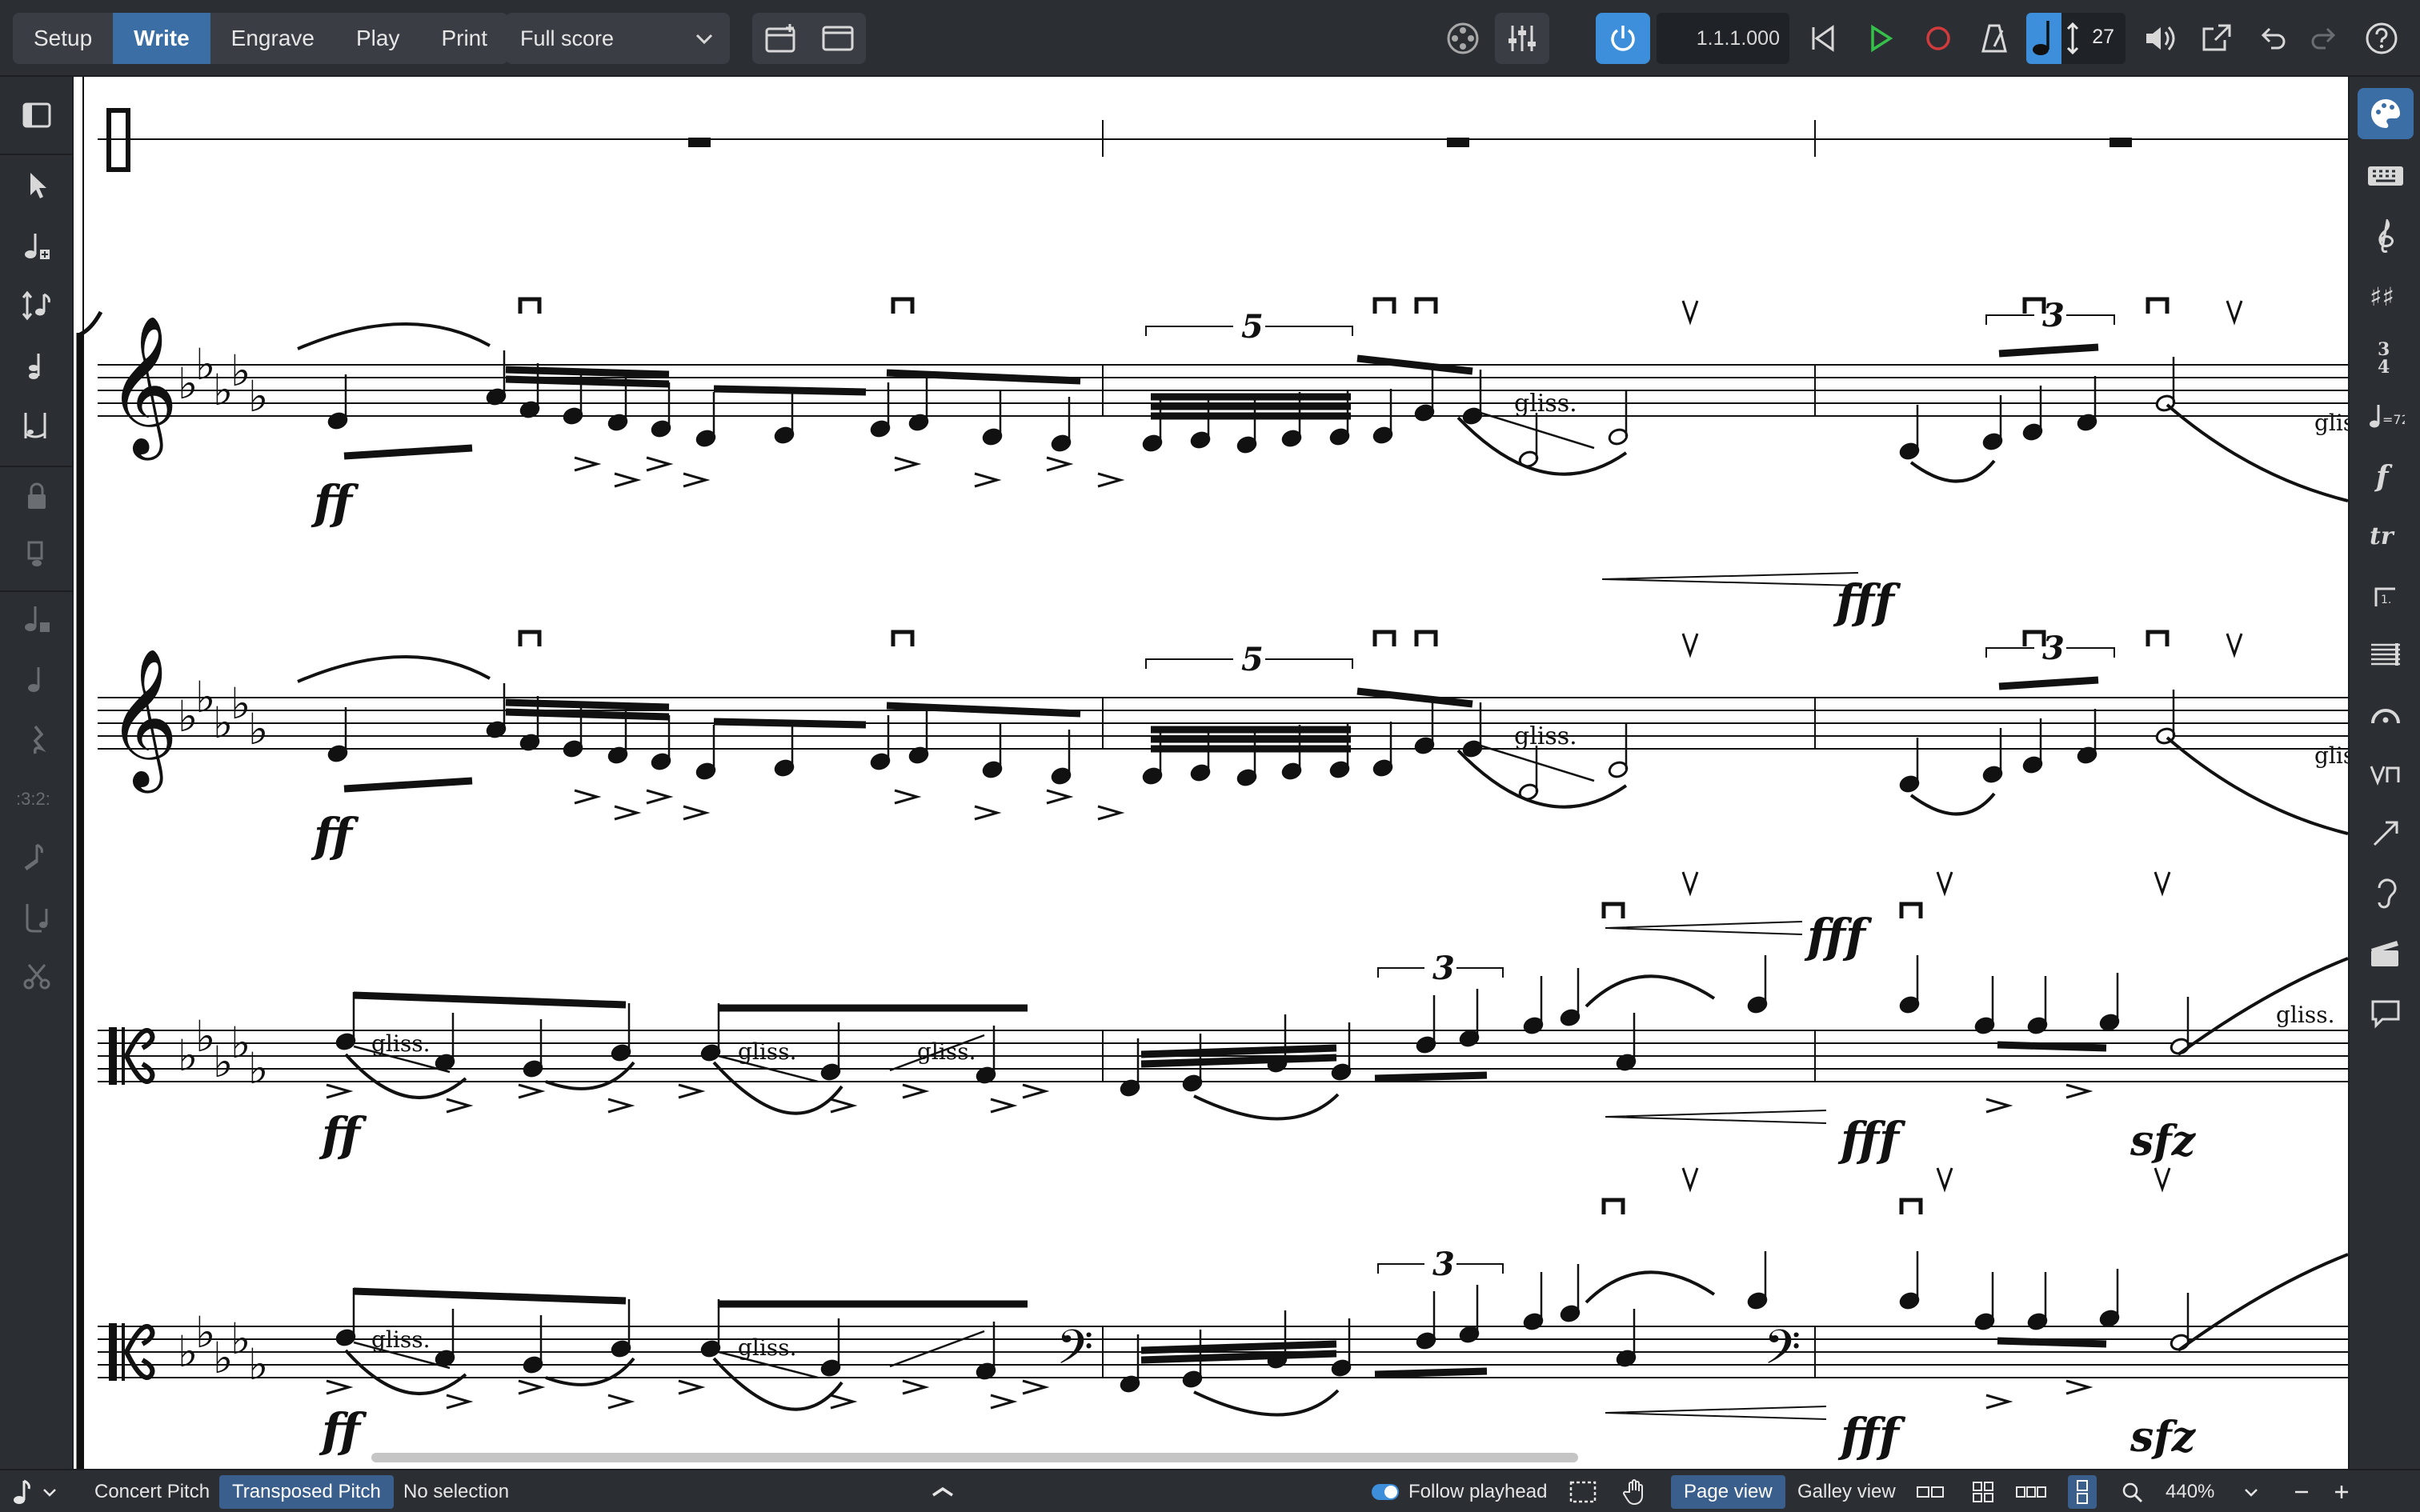 This screenshot has height=1512, width=2420. What do you see at coordinates (2385, 774) in the screenshot?
I see `playing-techniques-button` at bounding box center [2385, 774].